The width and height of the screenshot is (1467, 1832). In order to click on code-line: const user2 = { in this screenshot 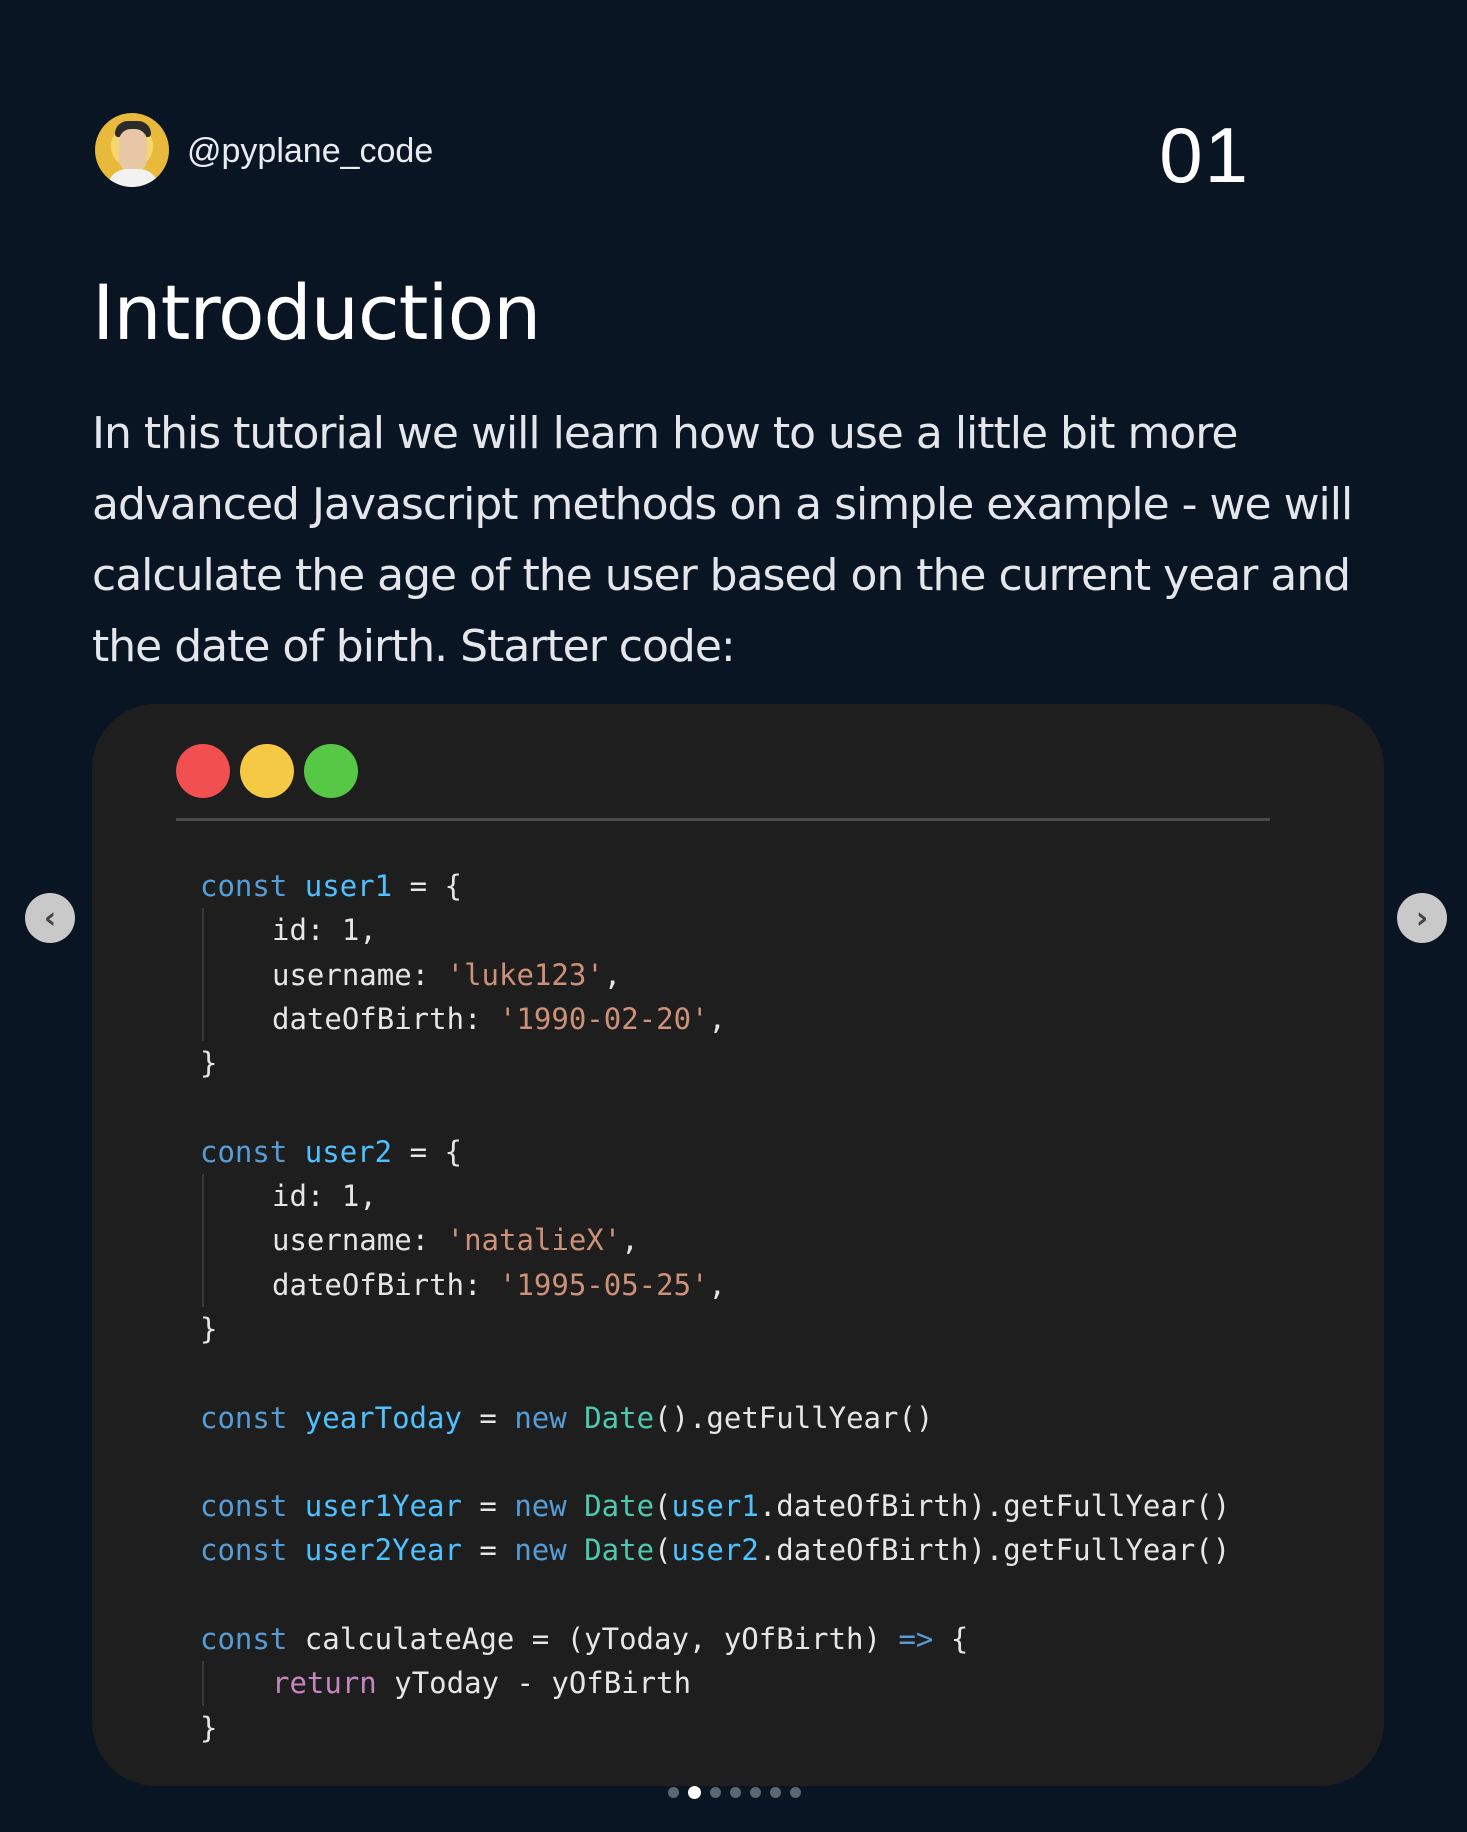, I will do `click(331, 1151)`.